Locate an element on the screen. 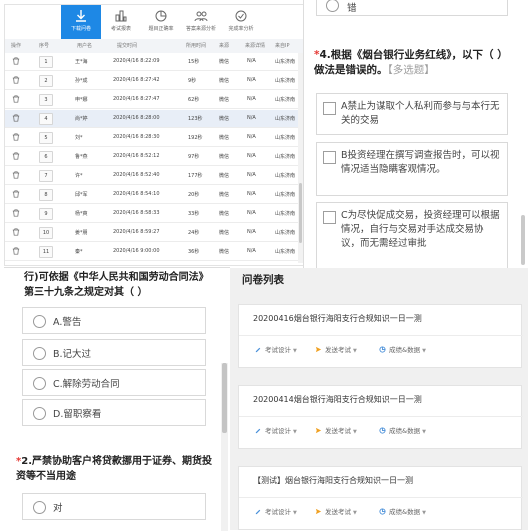 The image size is (530, 531). column-header: 提交时间 is located at coordinates (127, 46).